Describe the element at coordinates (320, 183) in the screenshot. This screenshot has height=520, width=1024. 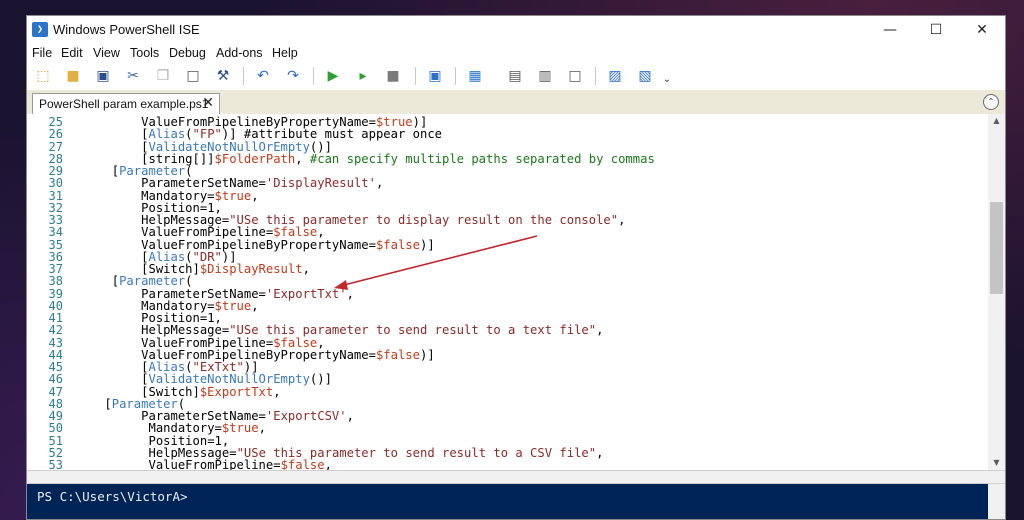
I see `code-token: 'DisplayResult'` at that location.